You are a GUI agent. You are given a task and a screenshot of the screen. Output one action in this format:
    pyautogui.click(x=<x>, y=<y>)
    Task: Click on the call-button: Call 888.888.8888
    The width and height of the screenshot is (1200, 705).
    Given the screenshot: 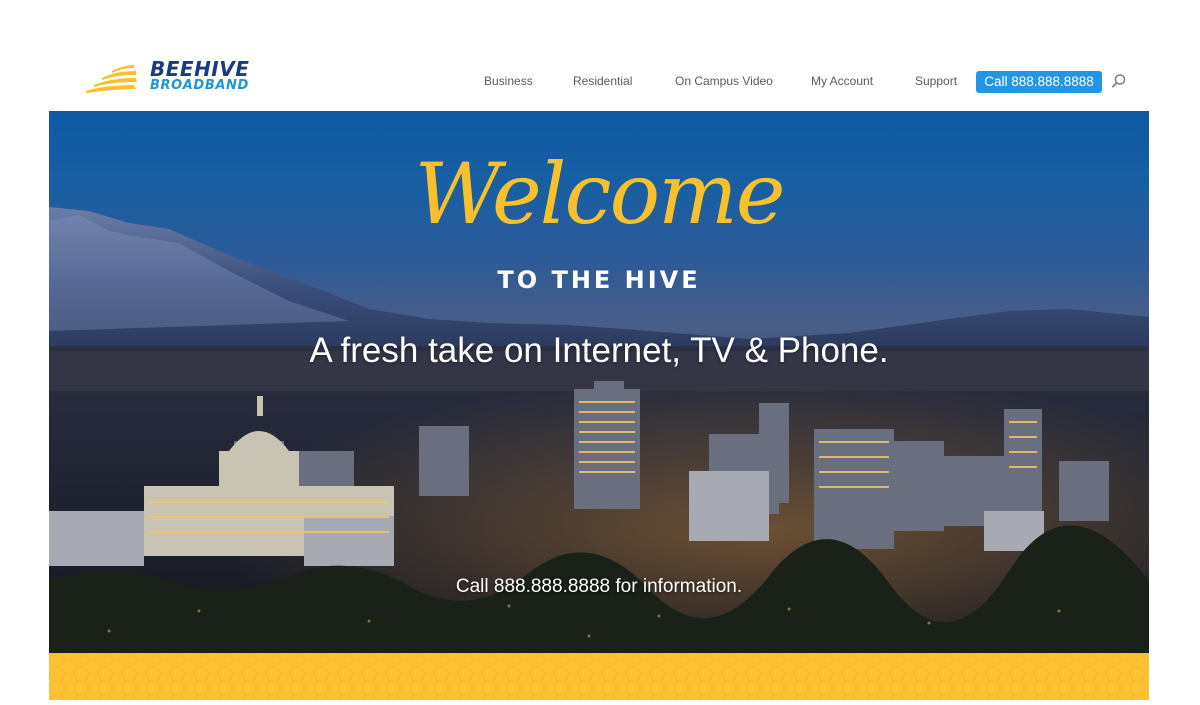 What is the action you would take?
    pyautogui.click(x=1039, y=82)
    